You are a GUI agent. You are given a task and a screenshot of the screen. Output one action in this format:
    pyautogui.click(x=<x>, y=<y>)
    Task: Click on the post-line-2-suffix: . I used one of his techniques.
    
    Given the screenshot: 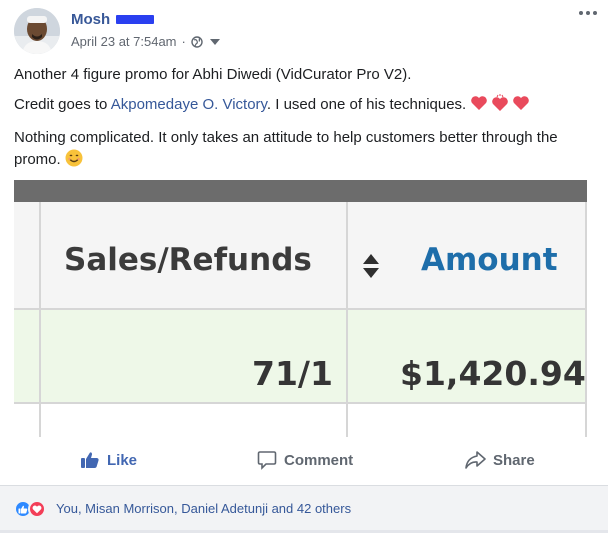 What is the action you would take?
    pyautogui.click(x=368, y=104)
    